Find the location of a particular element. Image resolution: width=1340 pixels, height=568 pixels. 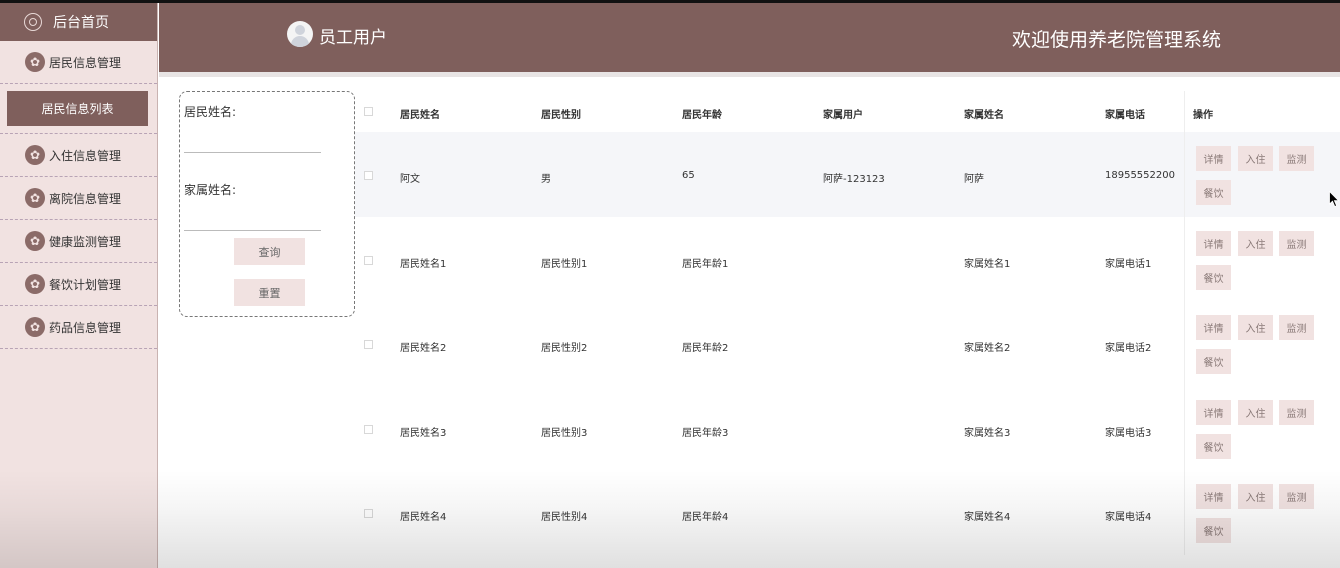

sidebar-submenu: 居民信息列表 is located at coordinates (78, 109).